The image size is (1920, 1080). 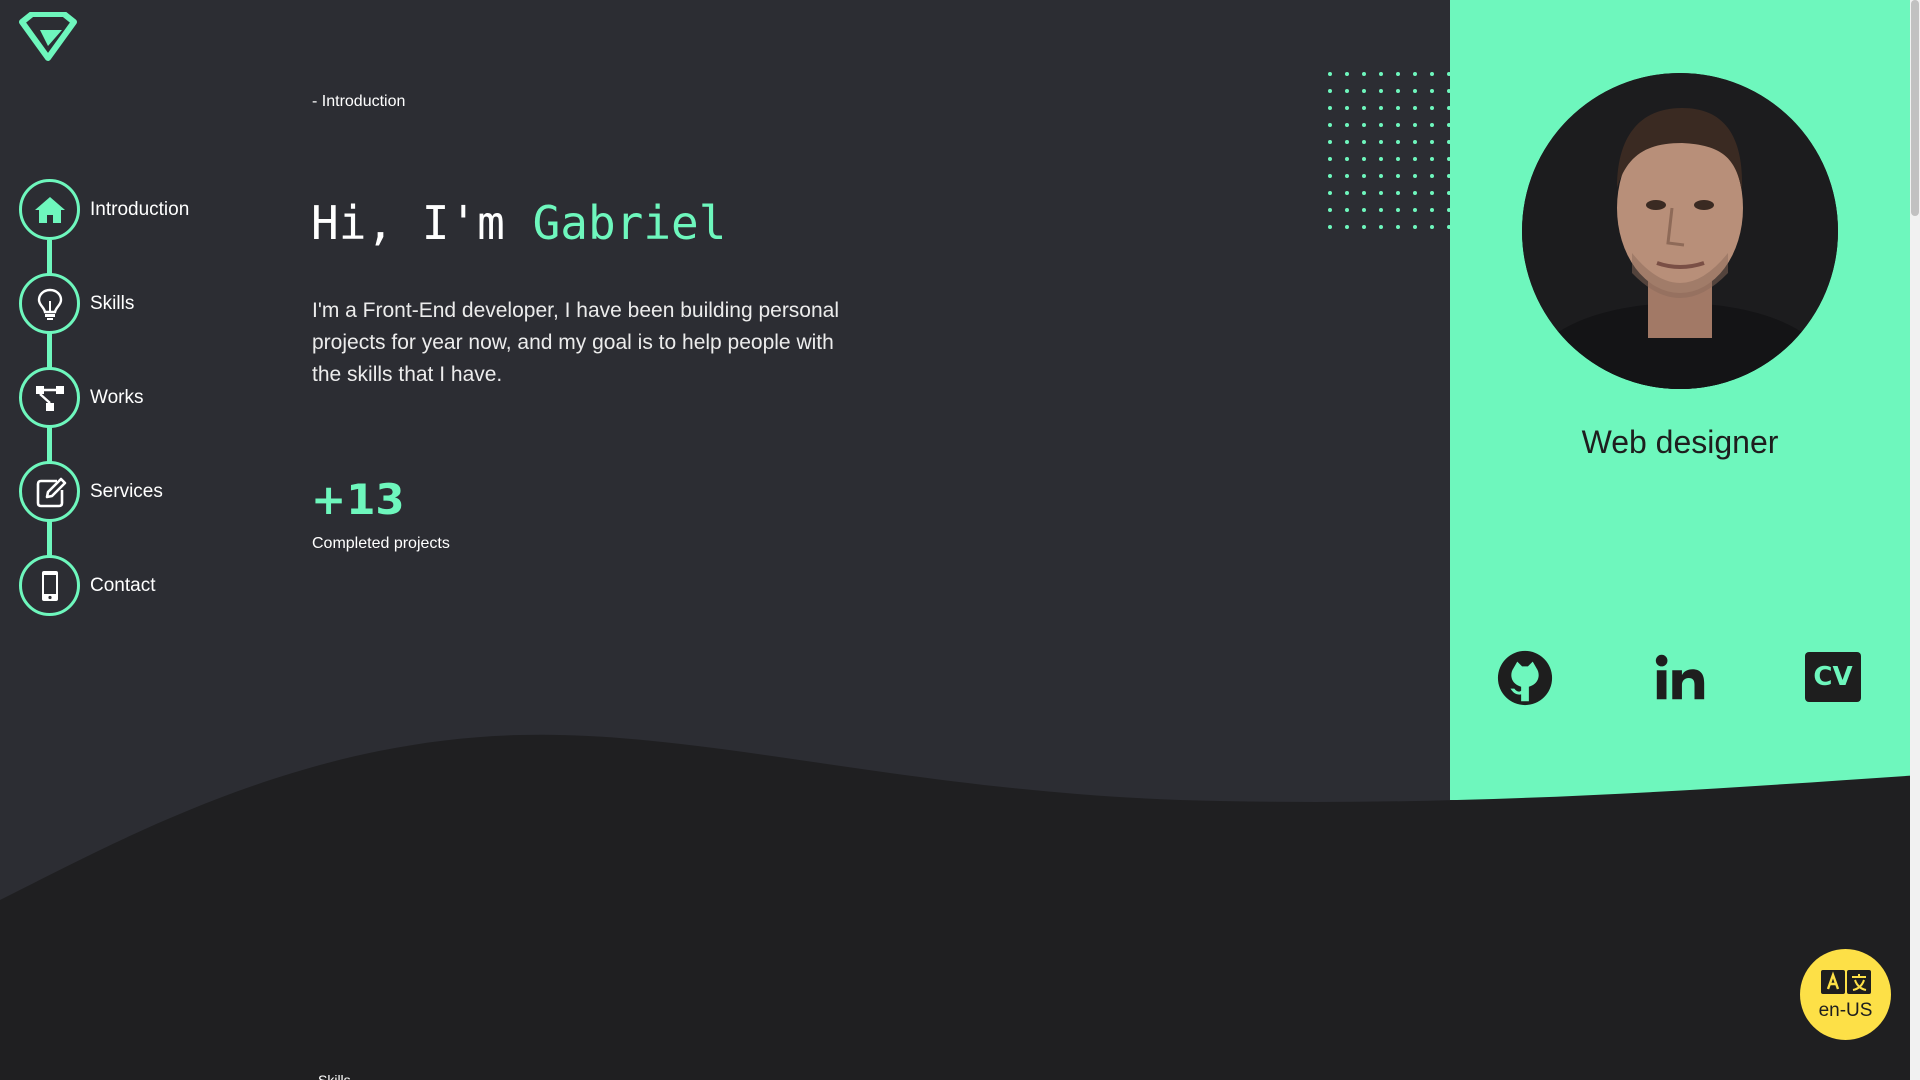 I want to click on nav-item-skills: Skills, so click(x=76, y=303).